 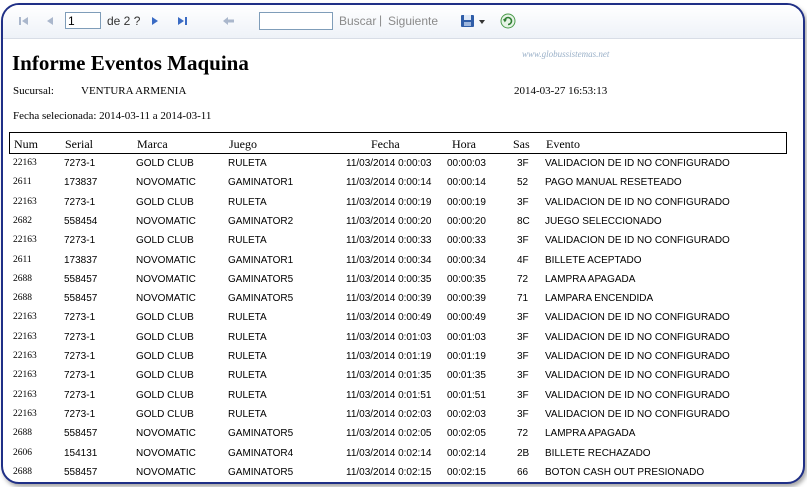 What do you see at coordinates (50, 21) in the screenshot?
I see `previous-page-icon` at bounding box center [50, 21].